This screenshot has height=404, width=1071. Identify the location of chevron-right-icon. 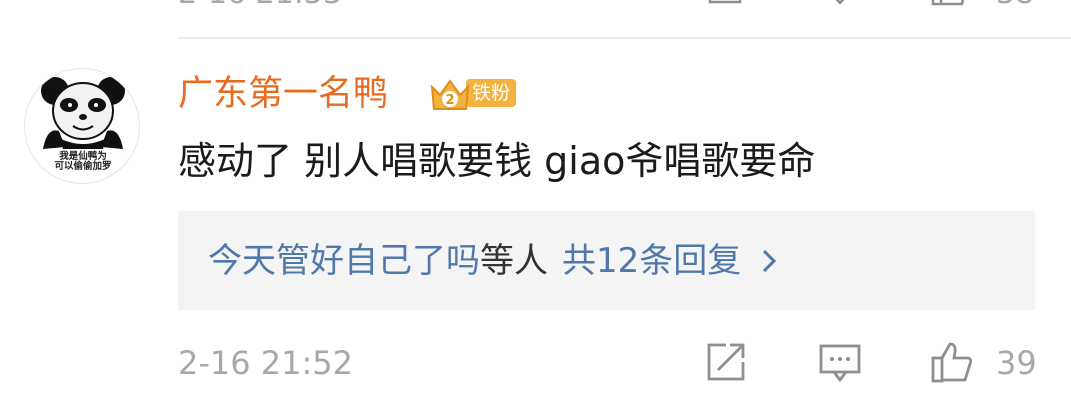
(769, 261).